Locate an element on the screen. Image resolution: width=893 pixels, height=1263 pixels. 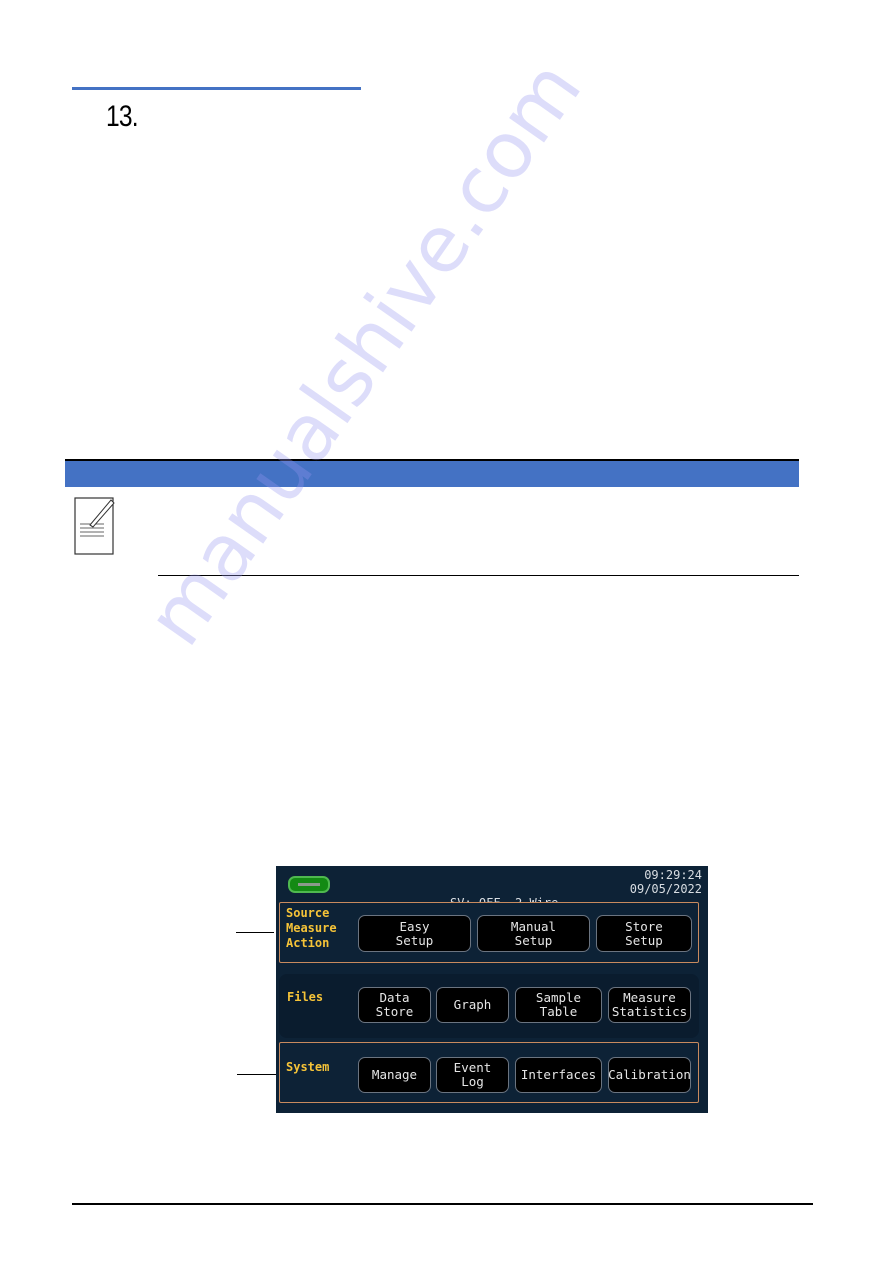
section-label: Source Measure Action is located at coordinates (311, 928).